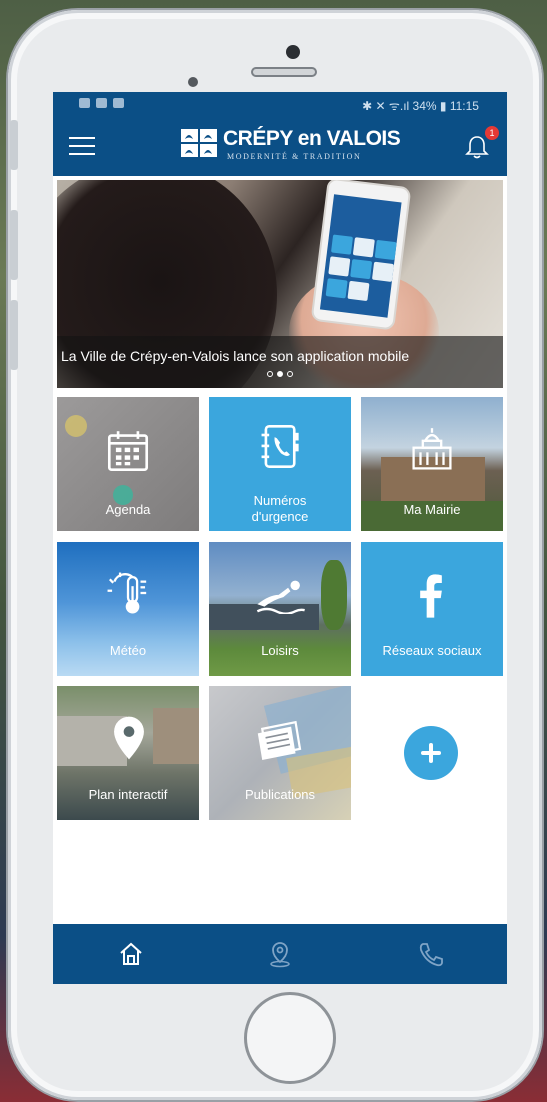  I want to click on tile-agenda: Agenda, so click(128, 464).